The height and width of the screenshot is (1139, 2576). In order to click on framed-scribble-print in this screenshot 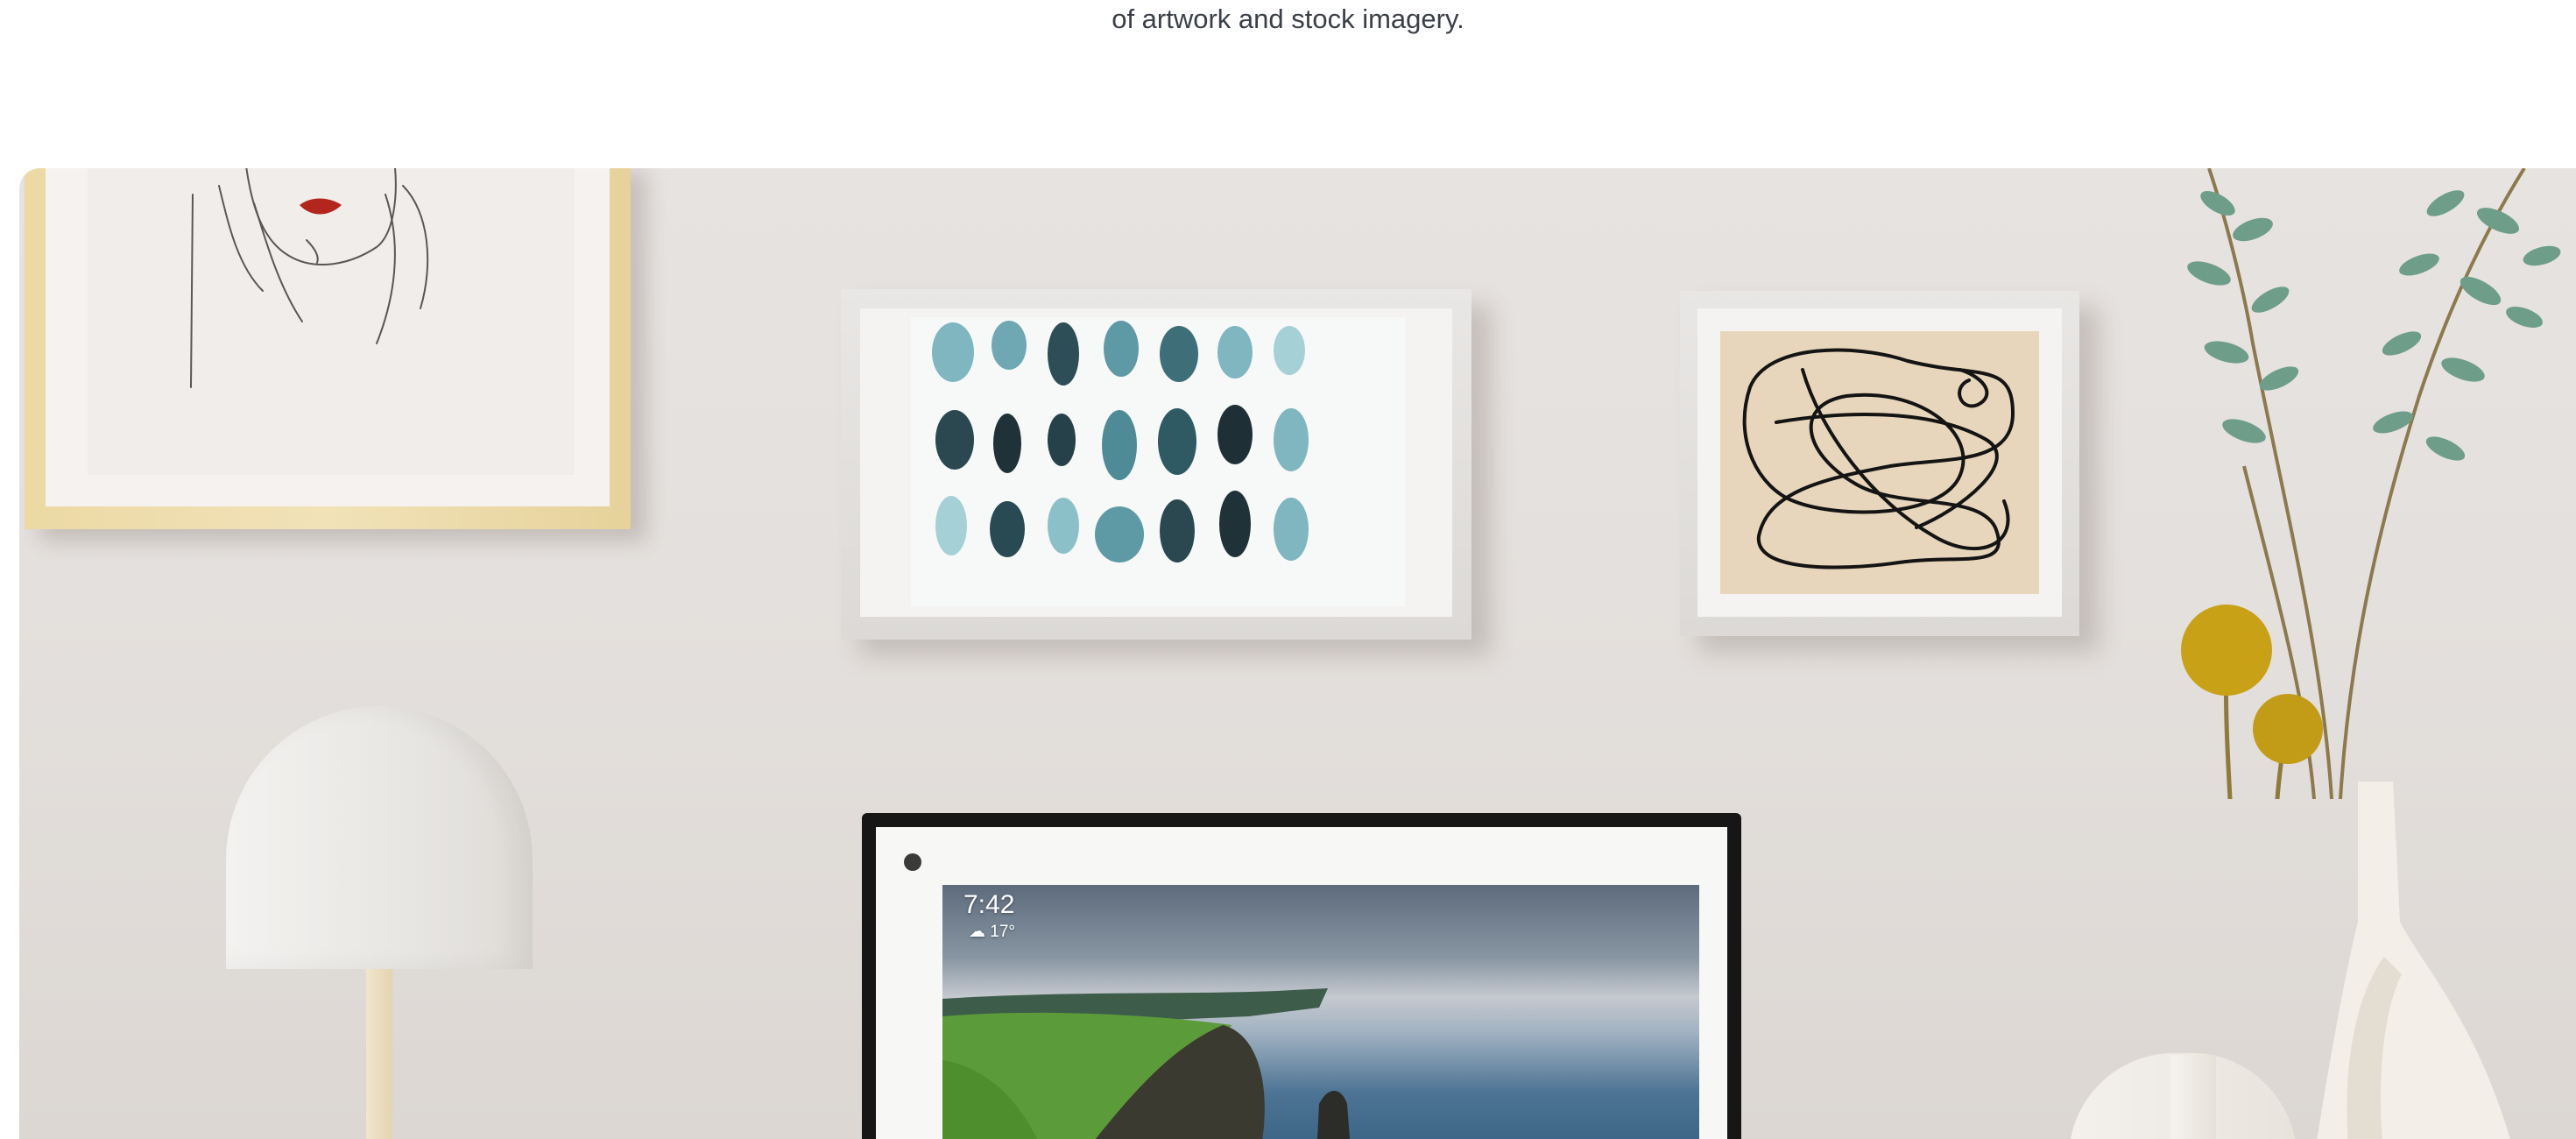, I will do `click(1879, 464)`.